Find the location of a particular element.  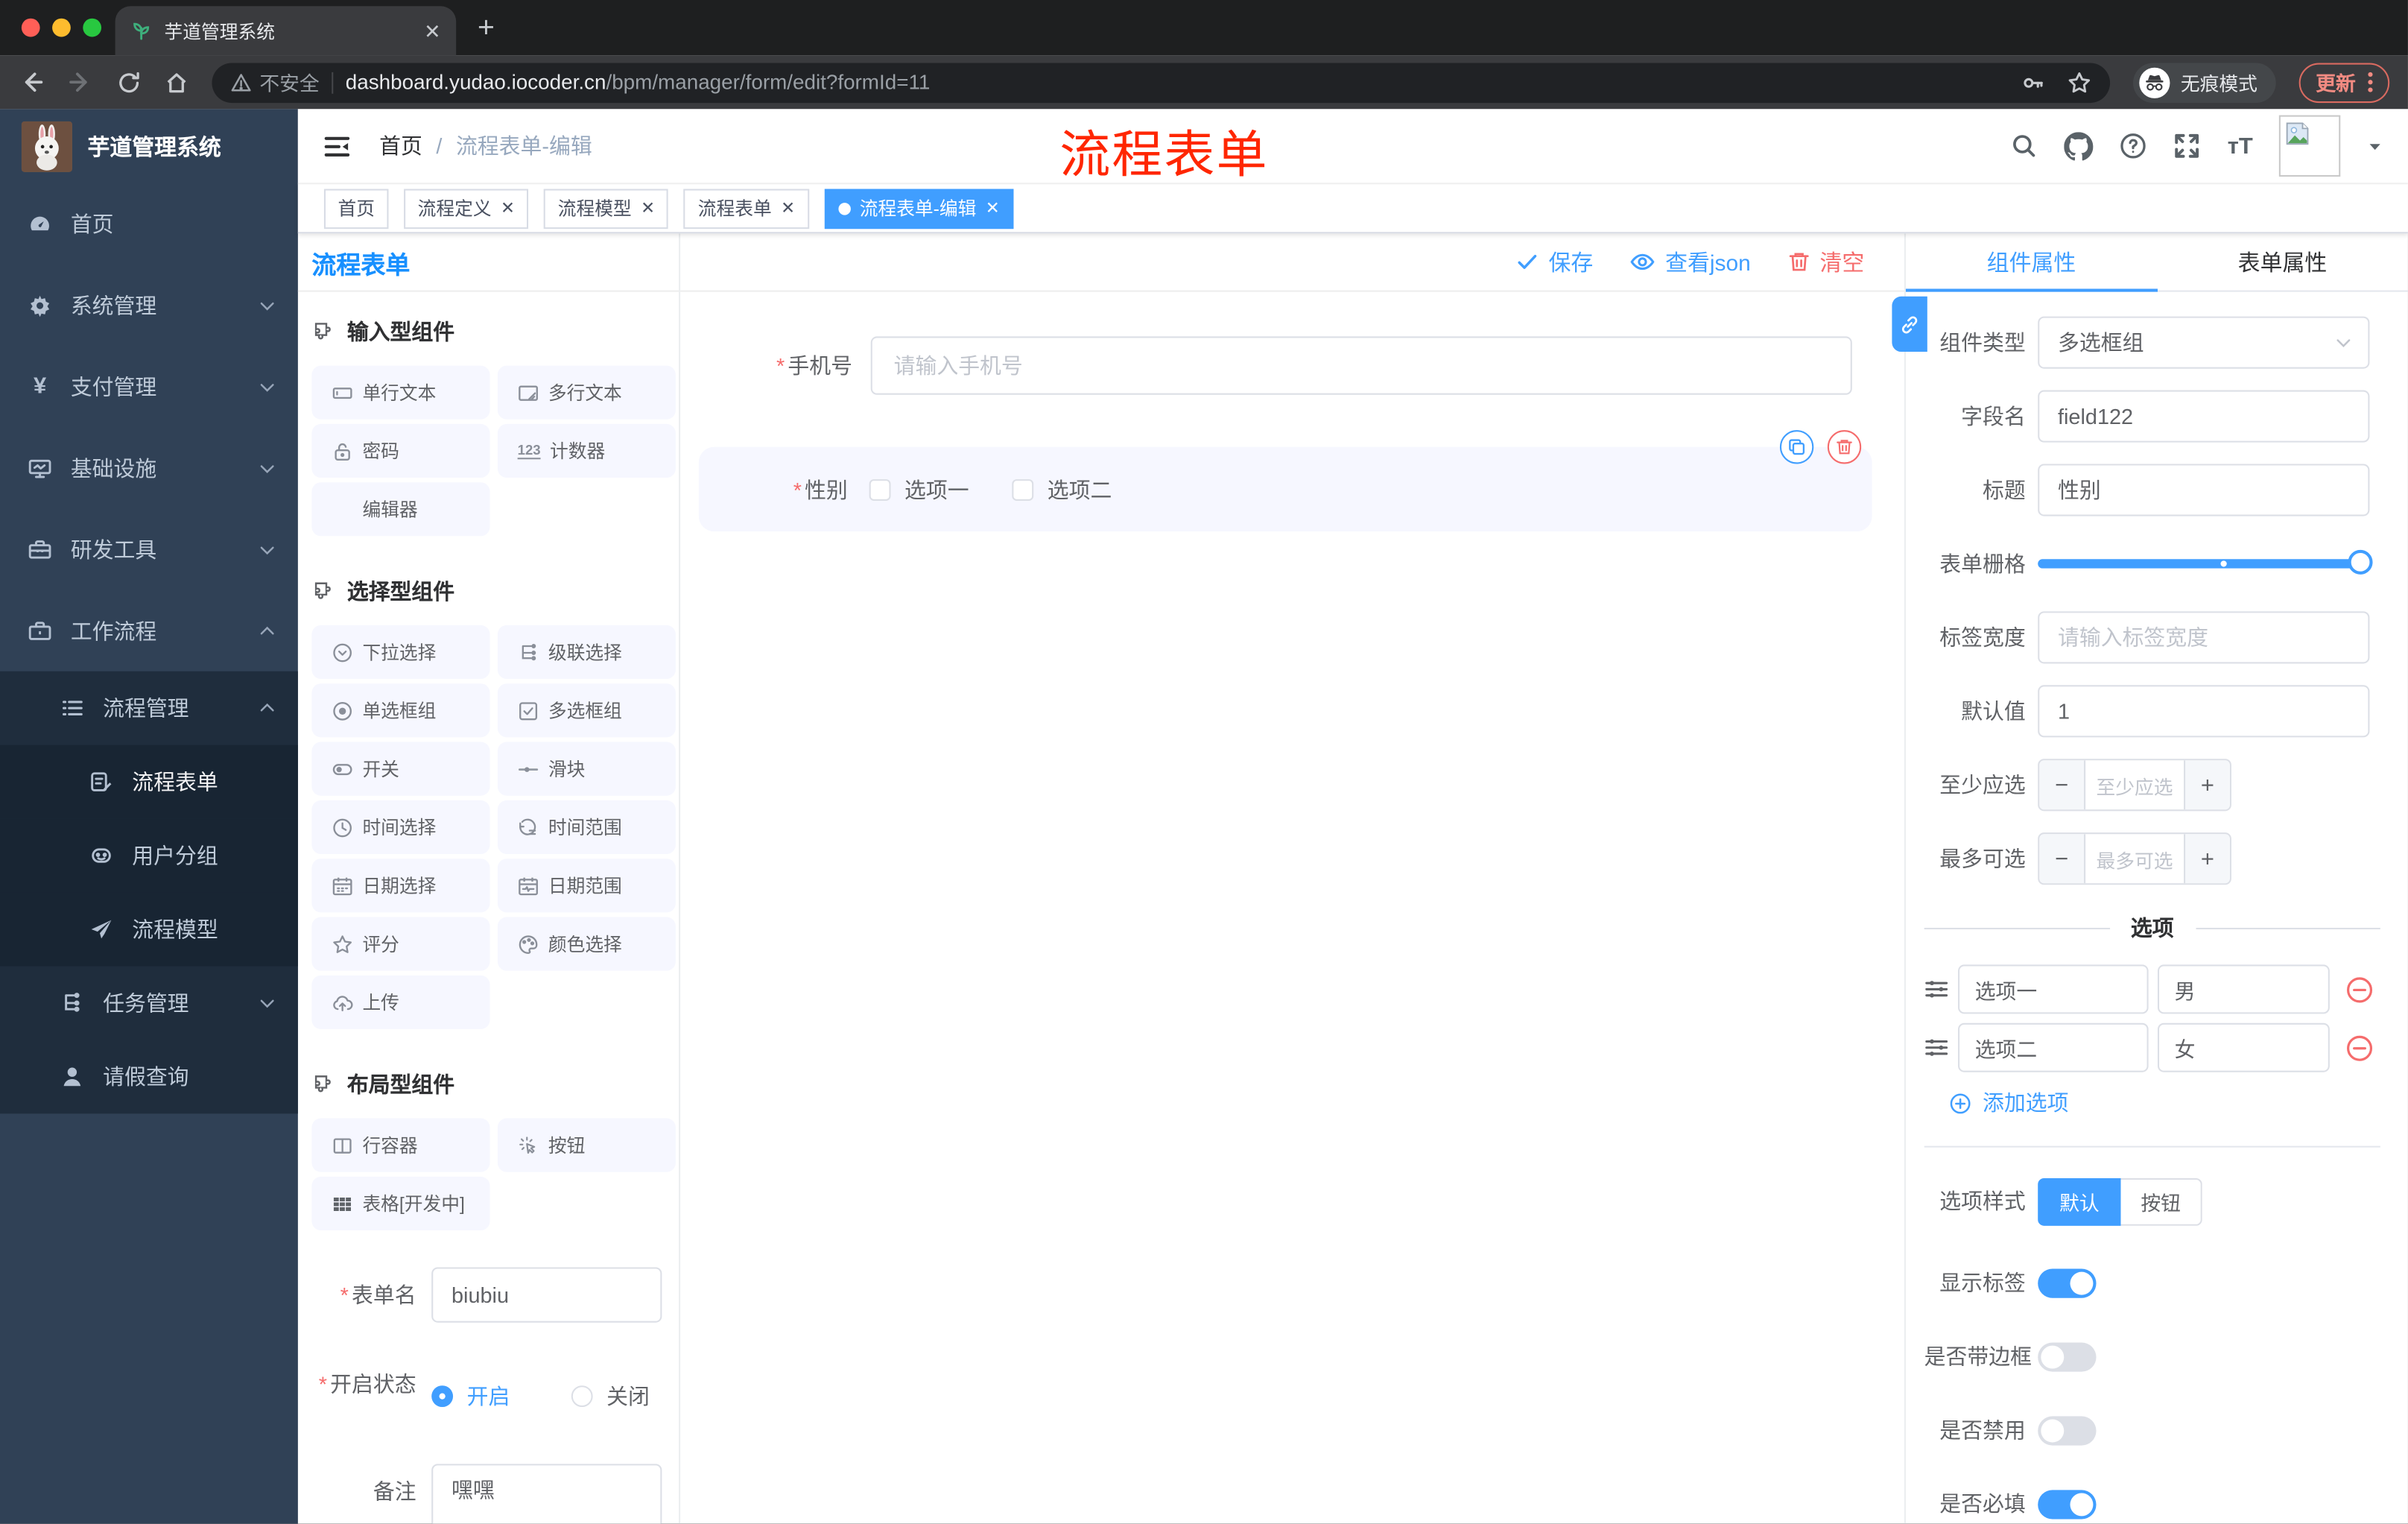

app-logo: 芋道管理系统 is located at coordinates (149, 146).